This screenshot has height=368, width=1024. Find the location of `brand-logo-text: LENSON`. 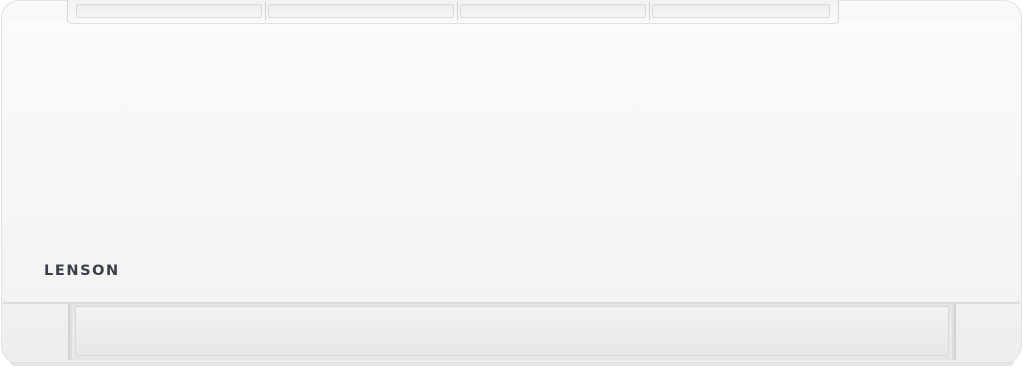

brand-logo-text: LENSON is located at coordinates (82, 271).